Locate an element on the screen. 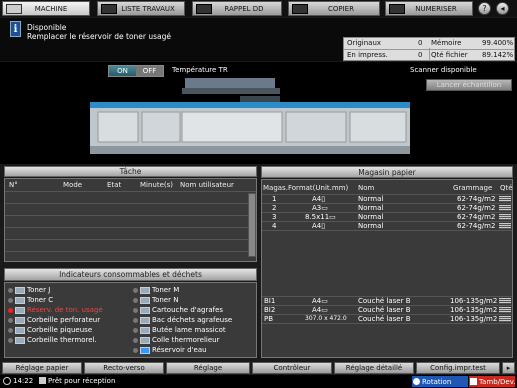  task-scrollbar is located at coordinates (252, 225).